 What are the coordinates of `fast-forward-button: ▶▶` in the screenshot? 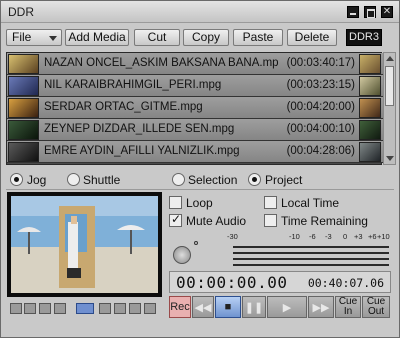 It's located at (321, 307).